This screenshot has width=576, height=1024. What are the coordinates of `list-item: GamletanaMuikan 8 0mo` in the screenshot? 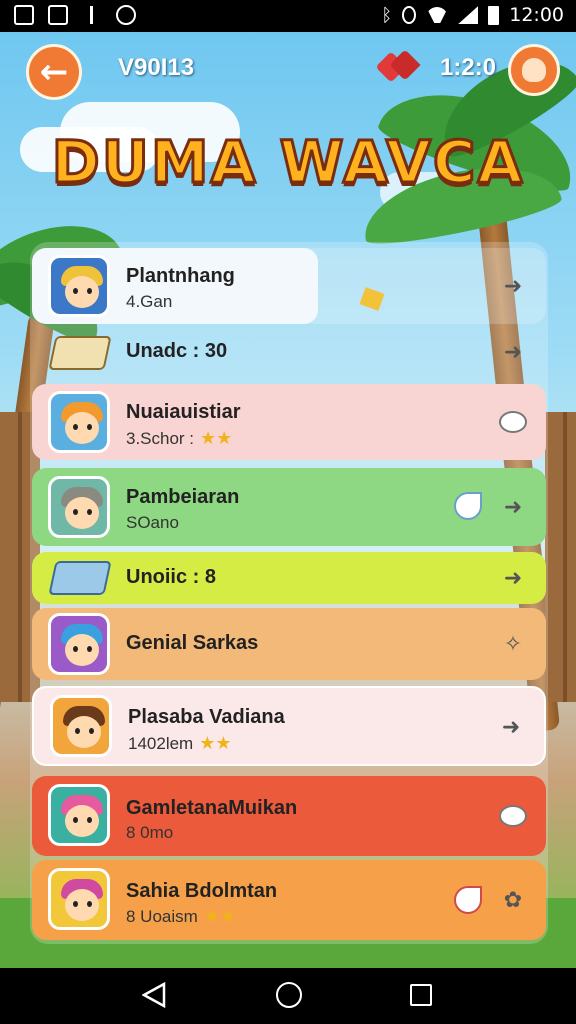 It's located at (289, 816).